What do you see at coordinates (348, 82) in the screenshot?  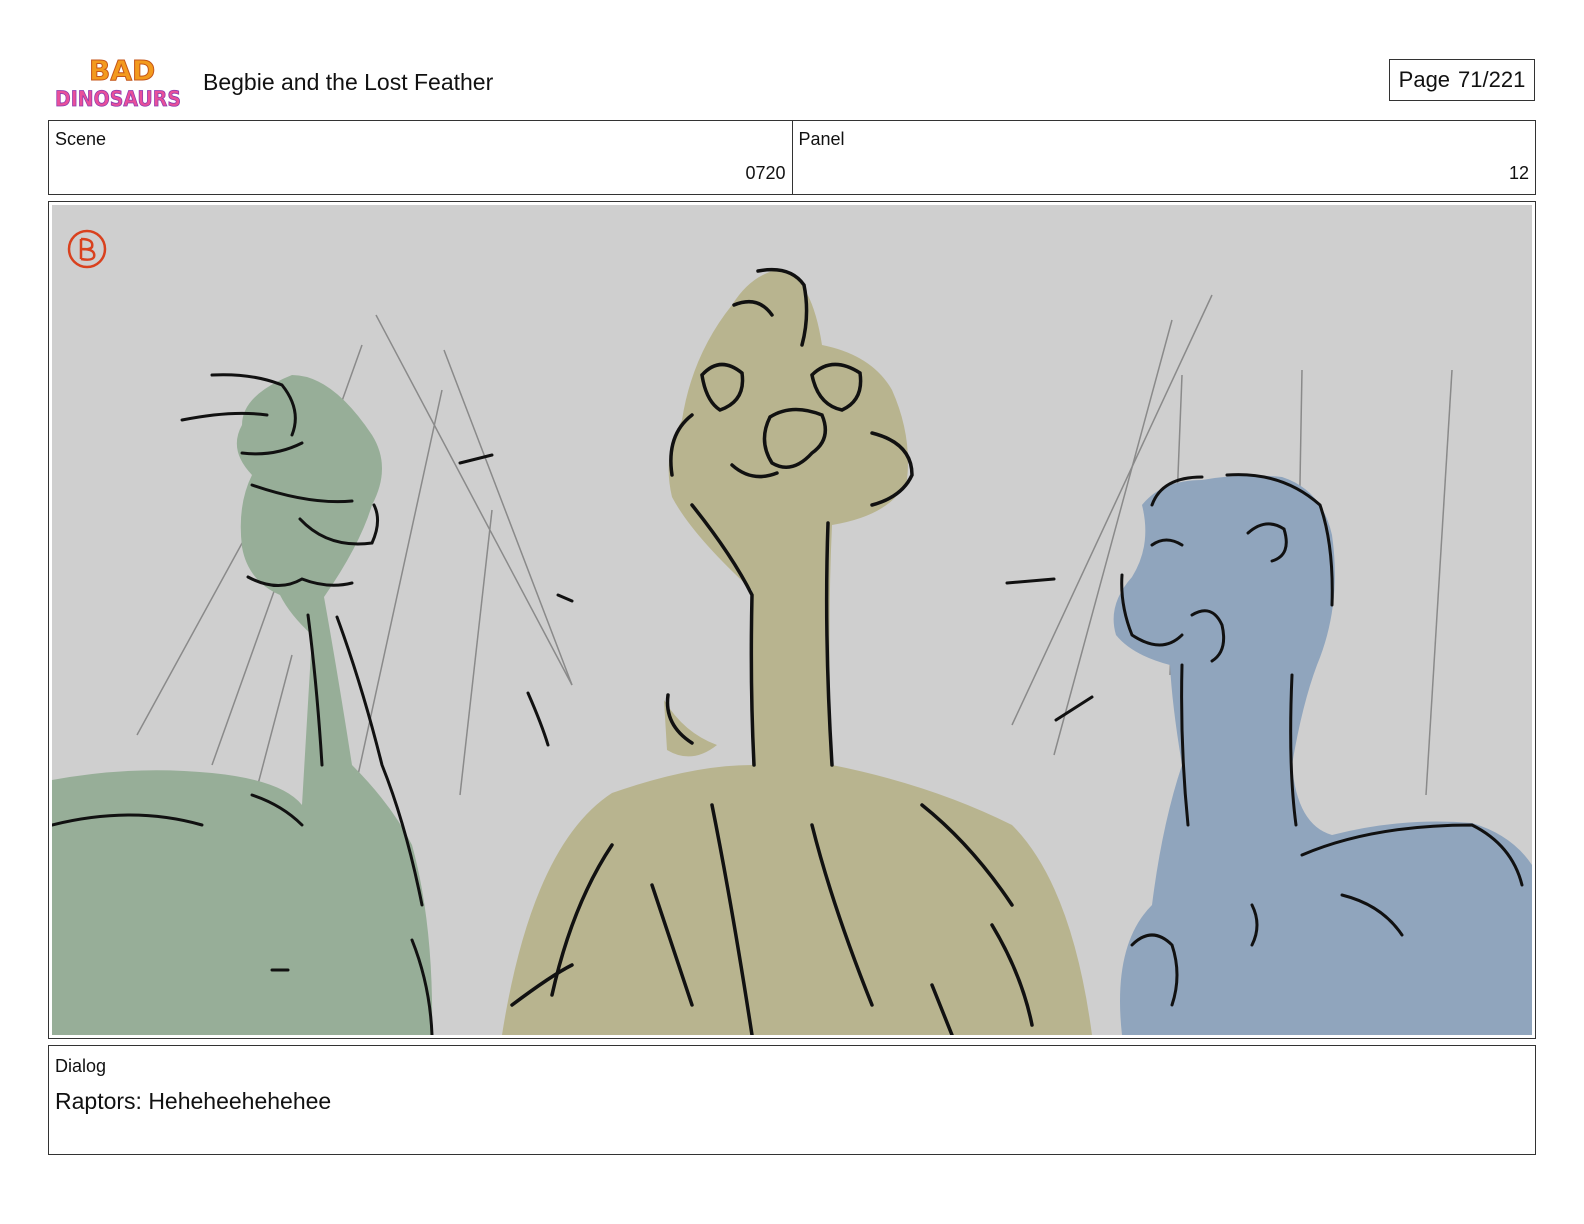 I see `document-title: Begbie and the Lost Feather` at bounding box center [348, 82].